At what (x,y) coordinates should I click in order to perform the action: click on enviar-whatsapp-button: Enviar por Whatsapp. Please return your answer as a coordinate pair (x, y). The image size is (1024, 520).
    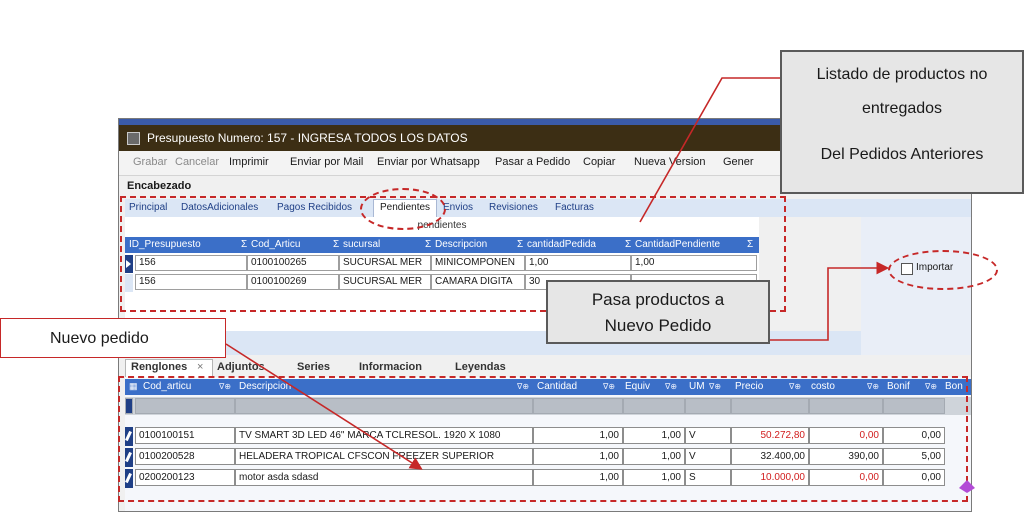
    Looking at the image, I should click on (428, 162).